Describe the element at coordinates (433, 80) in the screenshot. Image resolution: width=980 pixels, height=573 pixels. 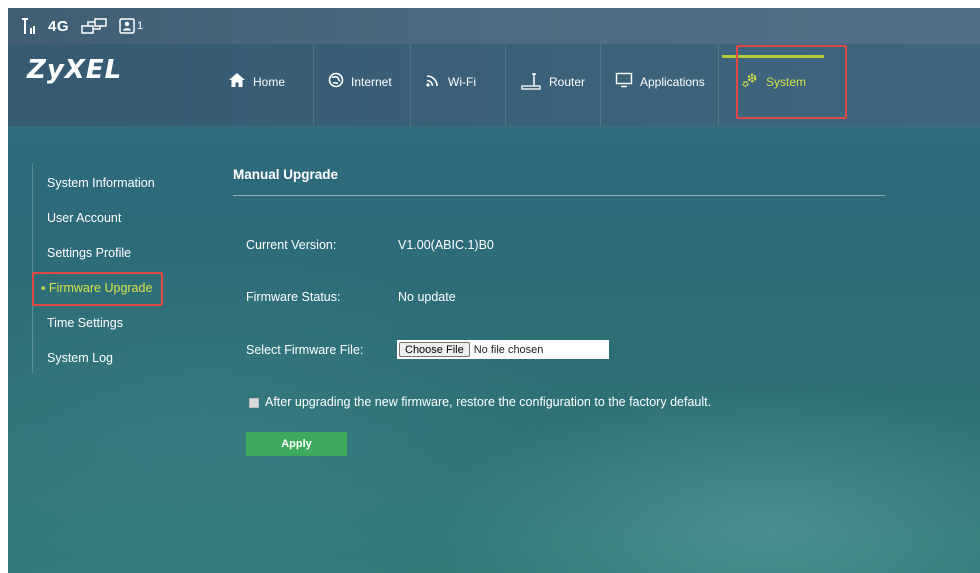
I see `wifi-icon` at that location.